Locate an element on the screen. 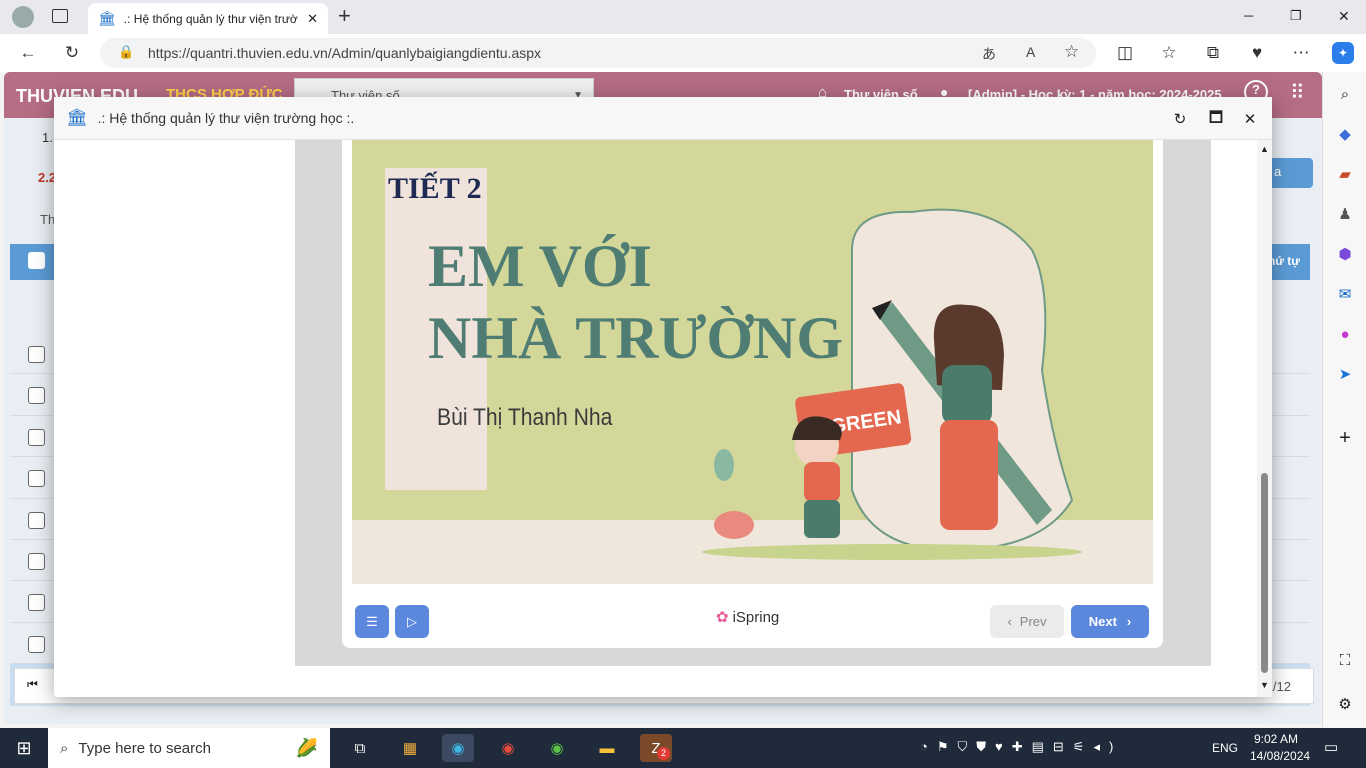  plant is located at coordinates (724, 465).